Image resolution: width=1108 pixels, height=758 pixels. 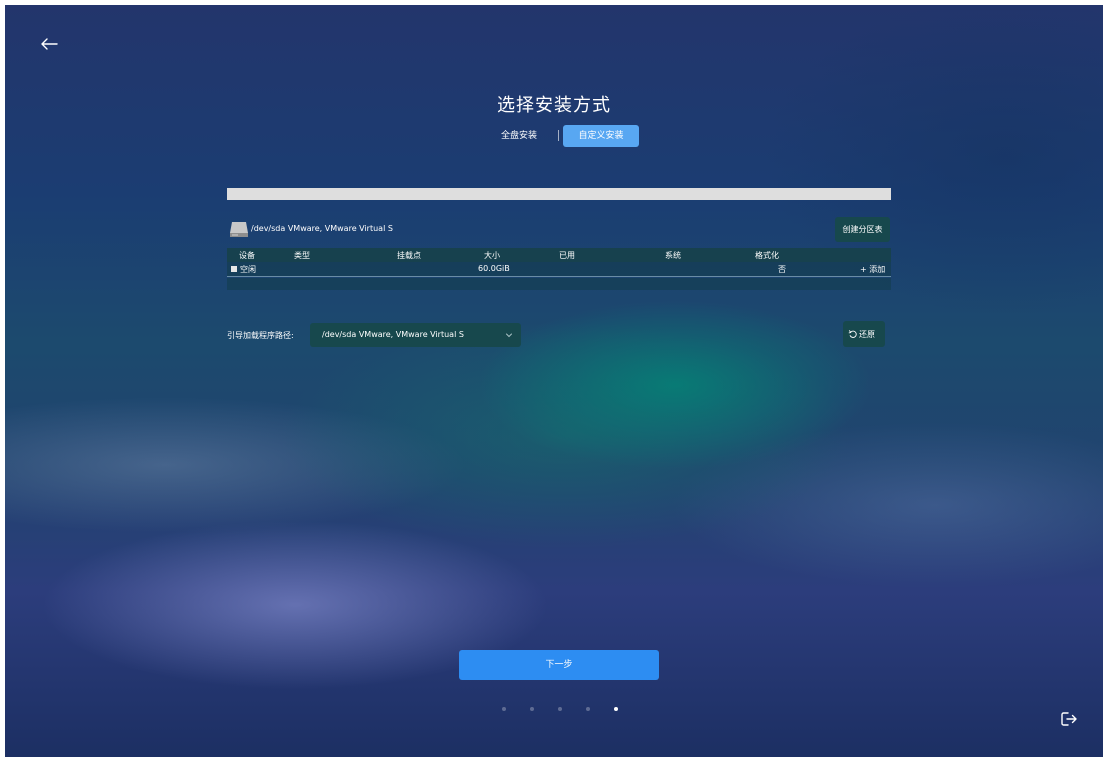 I want to click on tab-full-disk-install: 全盘安装, so click(x=519, y=136).